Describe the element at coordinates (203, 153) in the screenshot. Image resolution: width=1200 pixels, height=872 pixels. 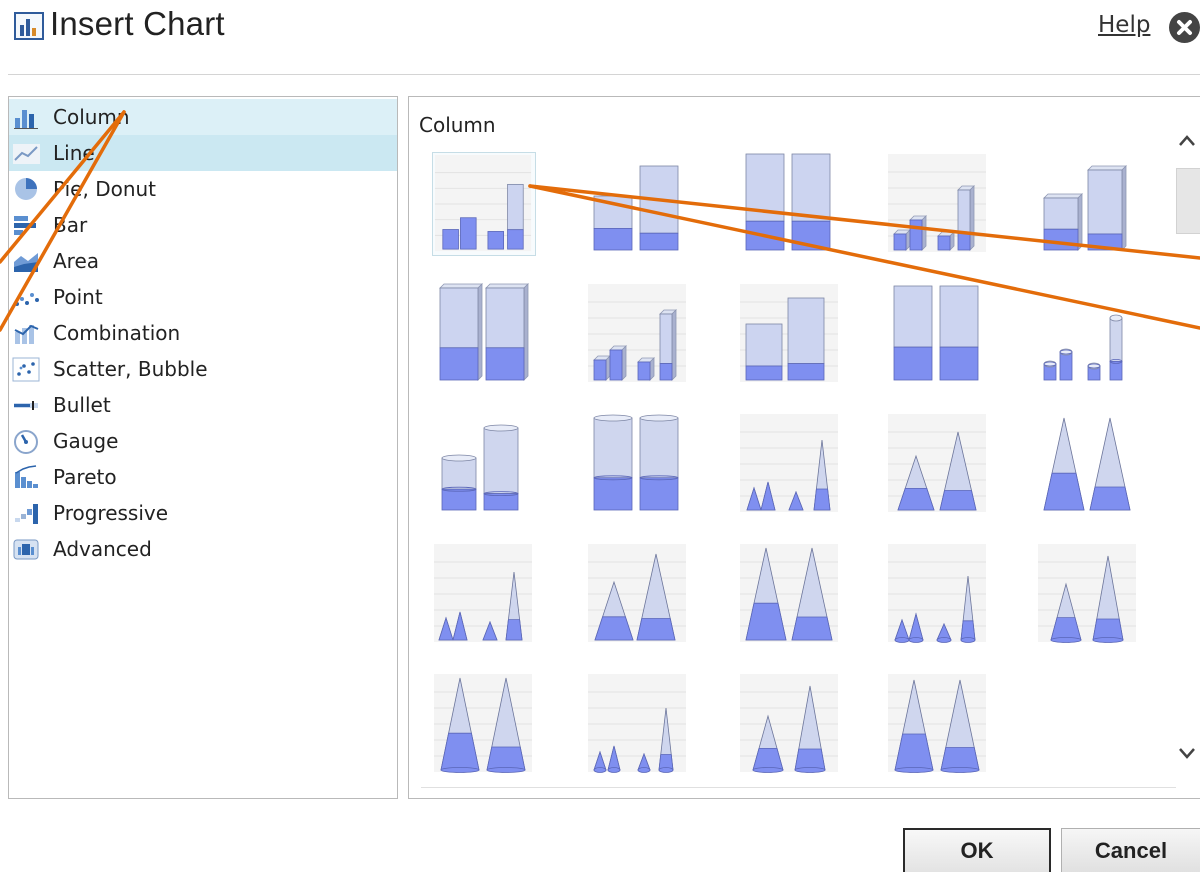
I see `category-line: Line` at that location.